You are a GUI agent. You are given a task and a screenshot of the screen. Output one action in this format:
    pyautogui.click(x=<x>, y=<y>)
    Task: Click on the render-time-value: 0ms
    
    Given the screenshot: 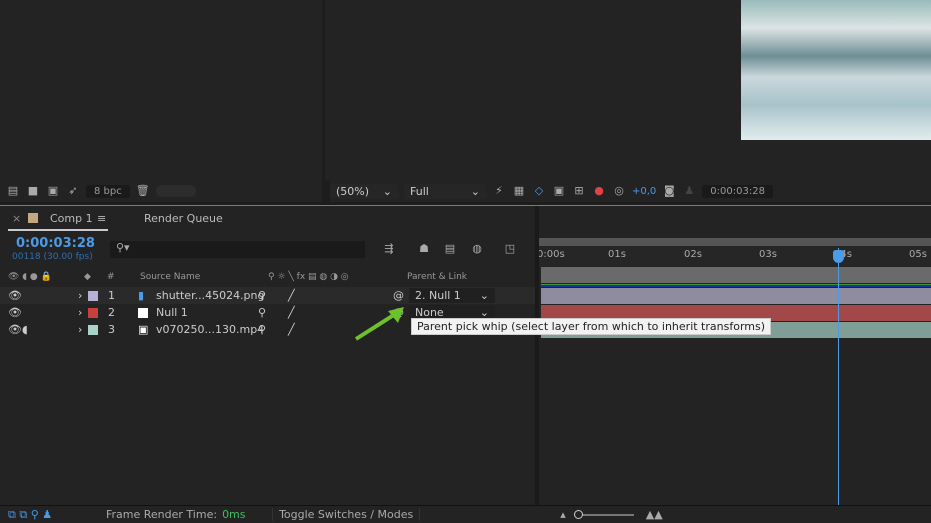 What is the action you would take?
    pyautogui.click(x=234, y=514)
    